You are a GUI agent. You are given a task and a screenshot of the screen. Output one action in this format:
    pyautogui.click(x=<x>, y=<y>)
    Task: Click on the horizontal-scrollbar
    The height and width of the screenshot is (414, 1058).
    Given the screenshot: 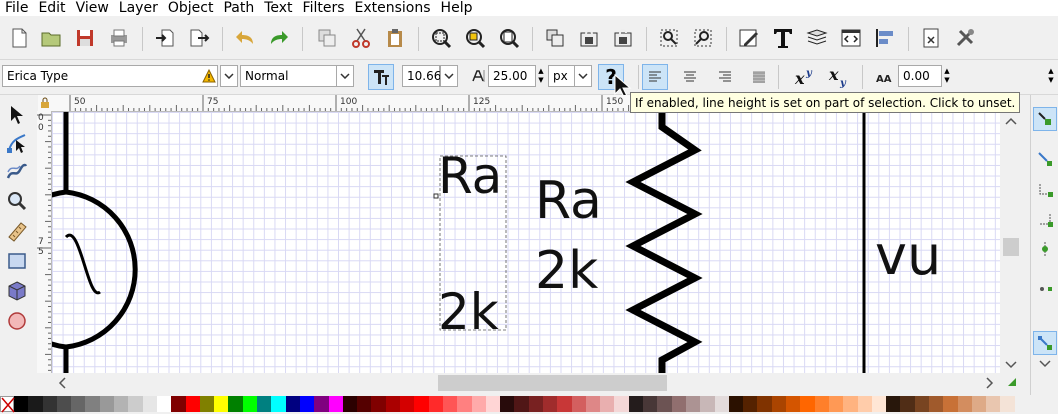 What is the action you would take?
    pyautogui.click(x=526, y=383)
    